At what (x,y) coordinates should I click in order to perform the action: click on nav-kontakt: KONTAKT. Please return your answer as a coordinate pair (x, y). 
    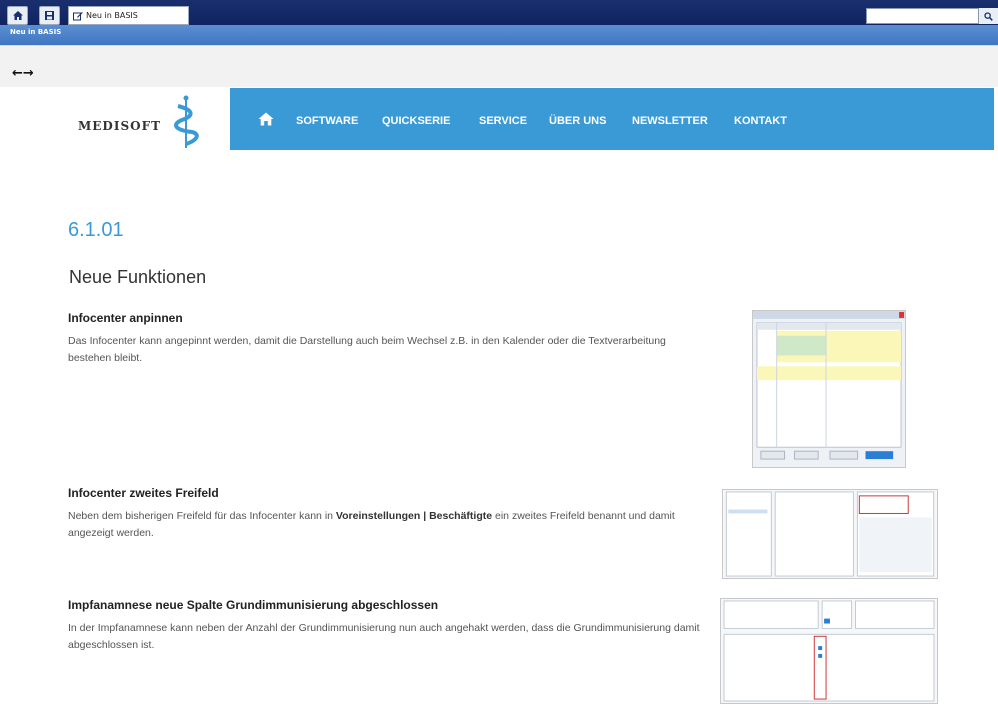
    Looking at the image, I should click on (760, 121).